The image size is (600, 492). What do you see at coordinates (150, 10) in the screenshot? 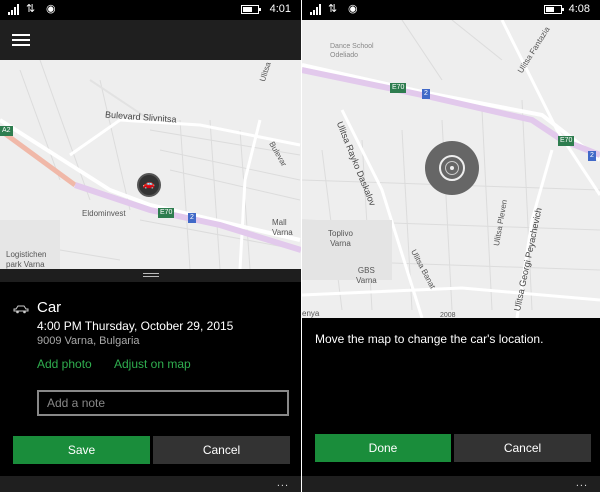
I see `status-bar: ⇅ ◉ 4:01` at bounding box center [150, 10].